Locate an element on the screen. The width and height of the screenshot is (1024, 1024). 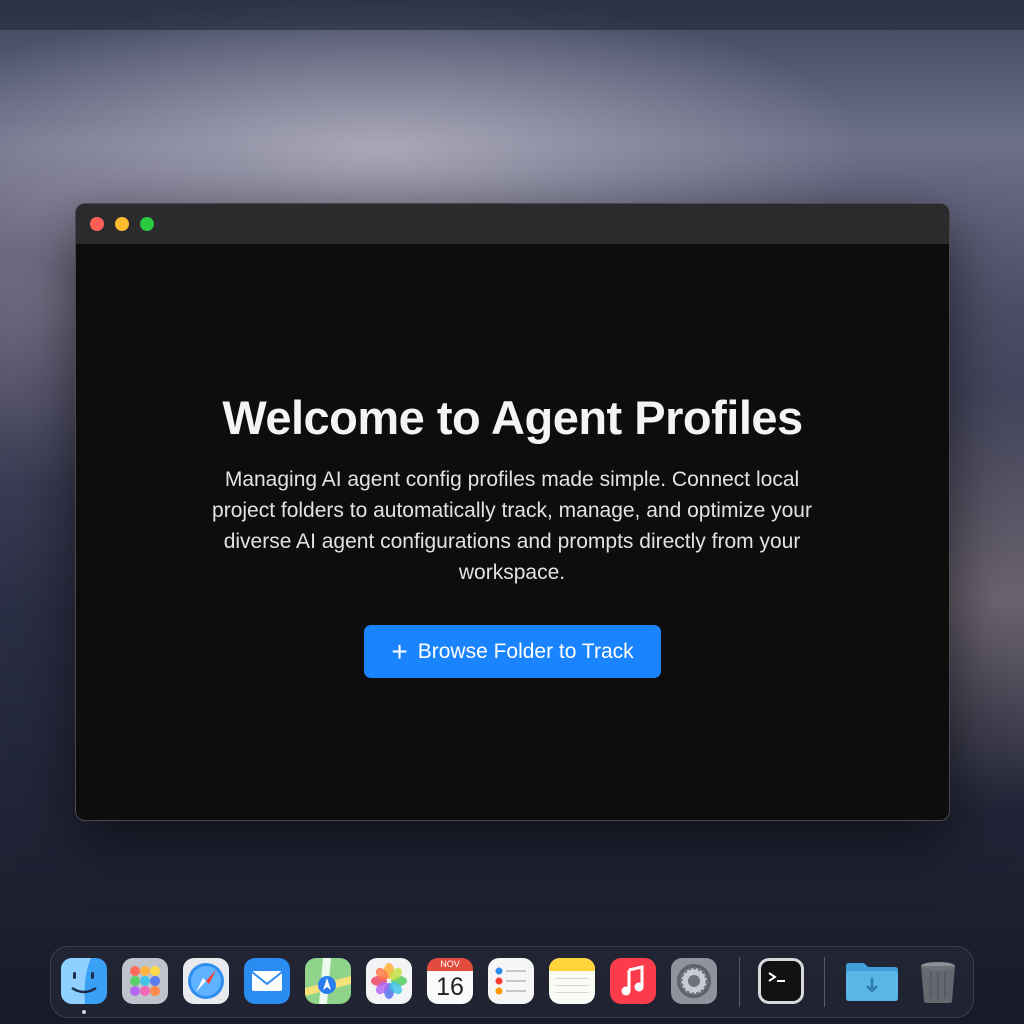
welcome-title: Welcome to Agent Profiles is located at coordinates (512, 417).